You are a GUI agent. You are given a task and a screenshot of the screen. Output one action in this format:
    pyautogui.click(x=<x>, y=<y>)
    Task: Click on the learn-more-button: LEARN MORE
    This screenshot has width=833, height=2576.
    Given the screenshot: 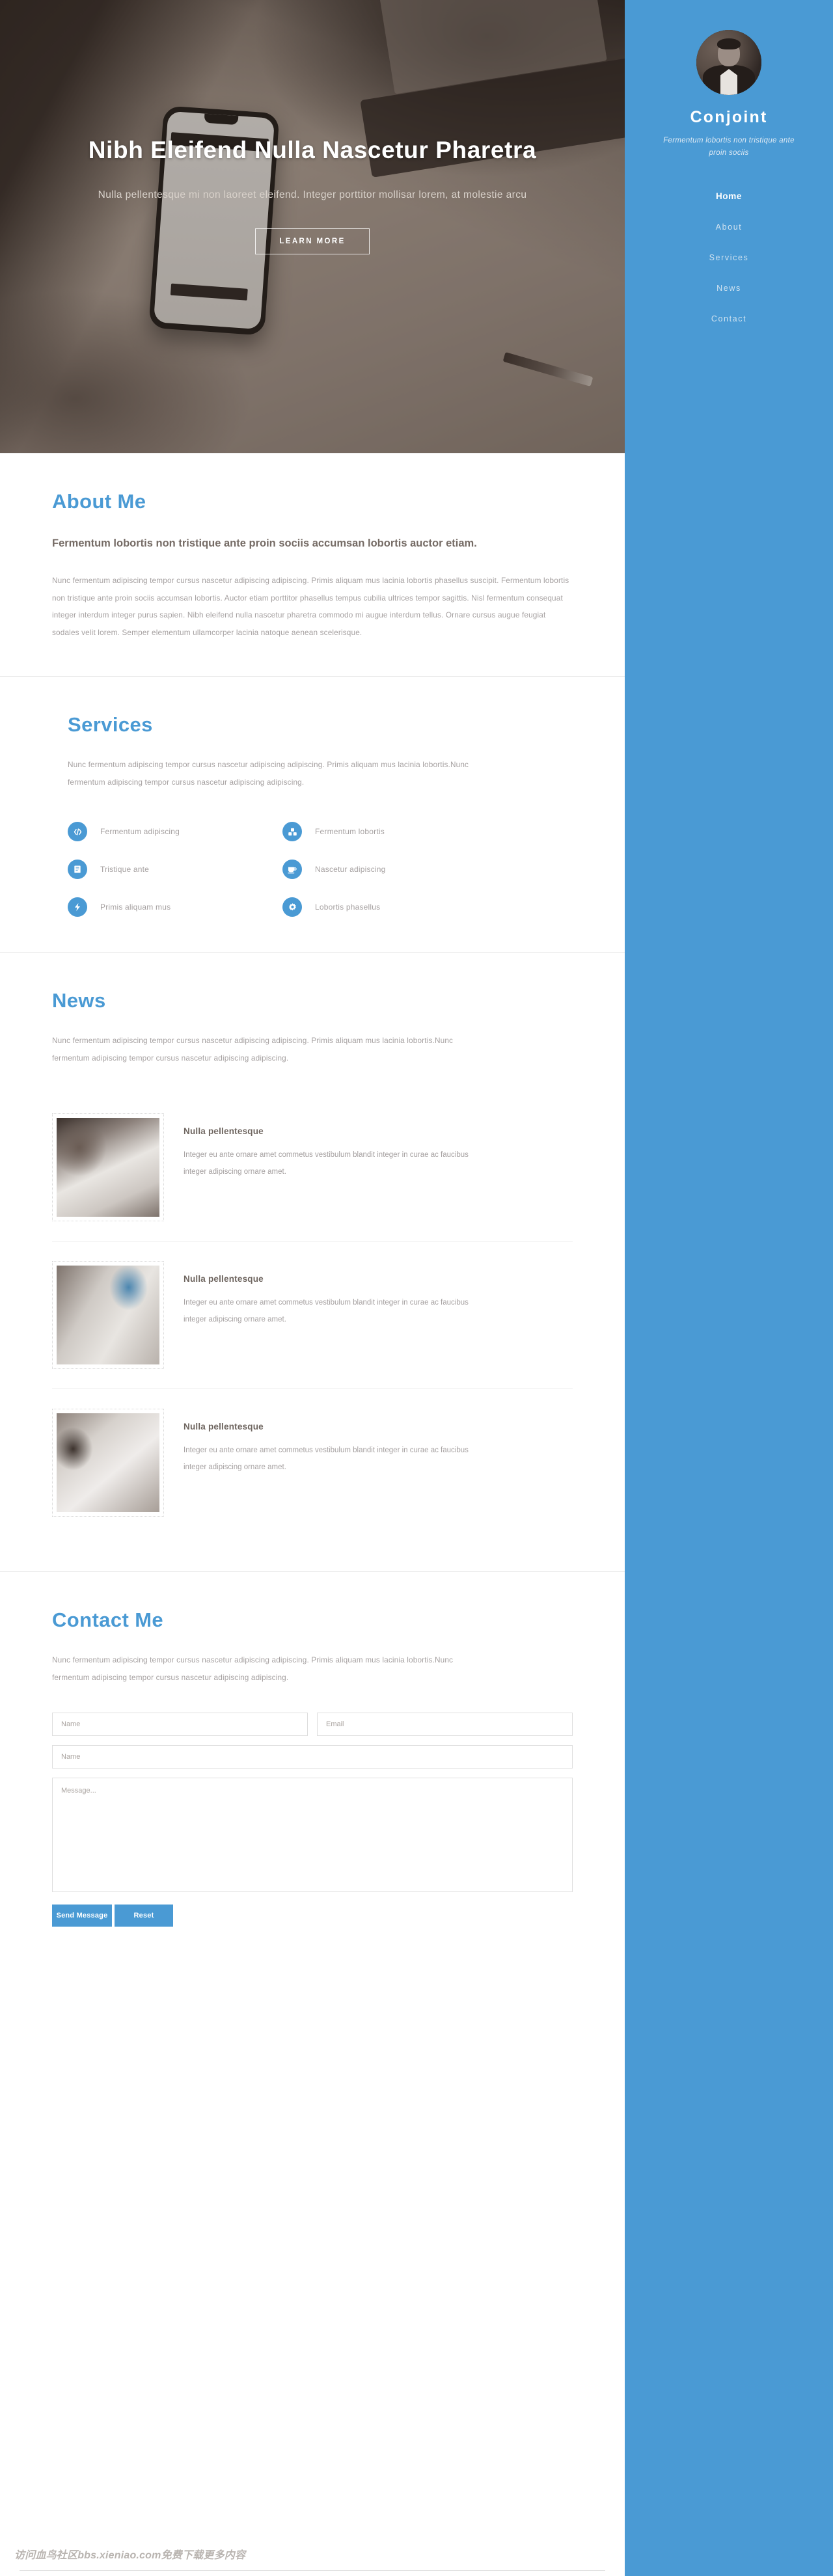 What is the action you would take?
    pyautogui.click(x=312, y=241)
    